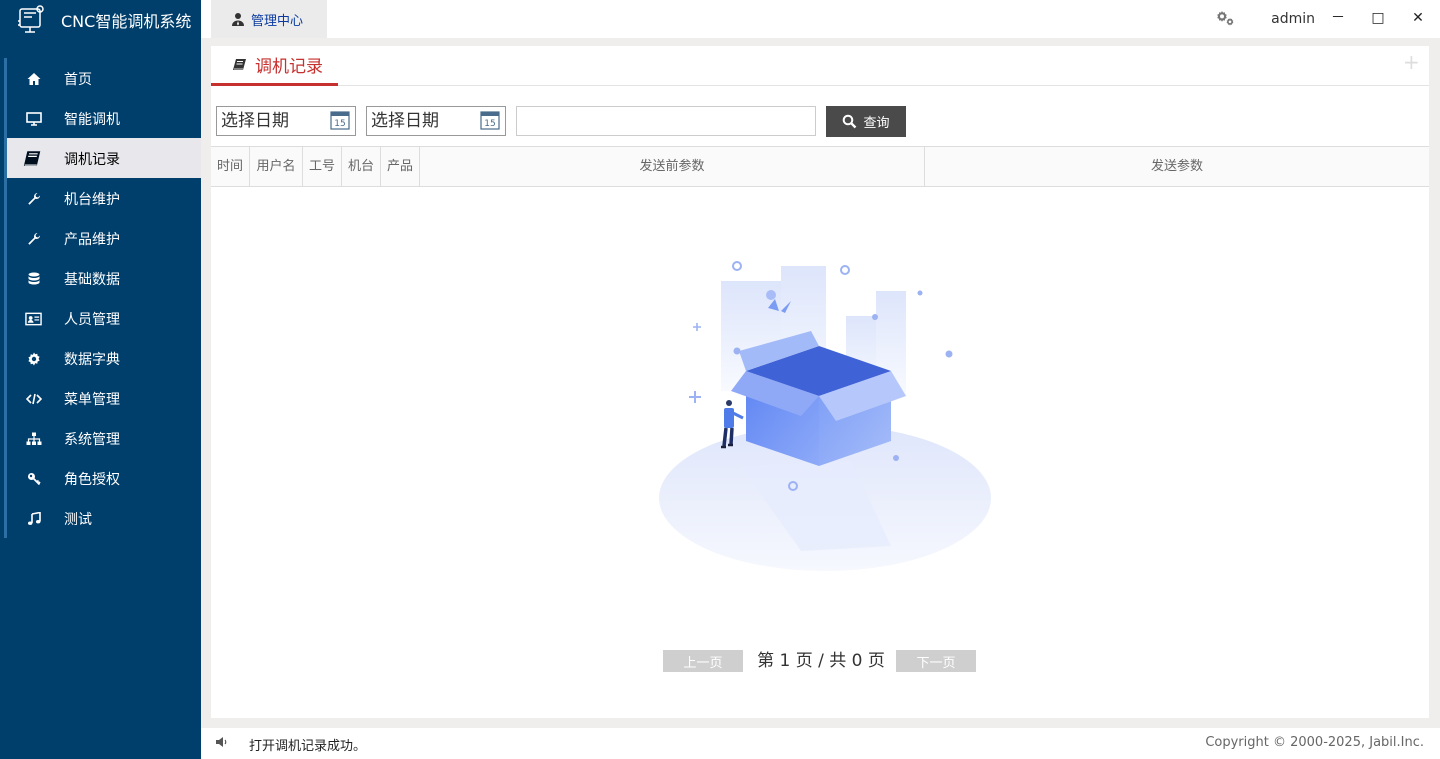 The height and width of the screenshot is (759, 1440). What do you see at coordinates (92, 200) in the screenshot?
I see `sidebar-item-label: 机台维护` at bounding box center [92, 200].